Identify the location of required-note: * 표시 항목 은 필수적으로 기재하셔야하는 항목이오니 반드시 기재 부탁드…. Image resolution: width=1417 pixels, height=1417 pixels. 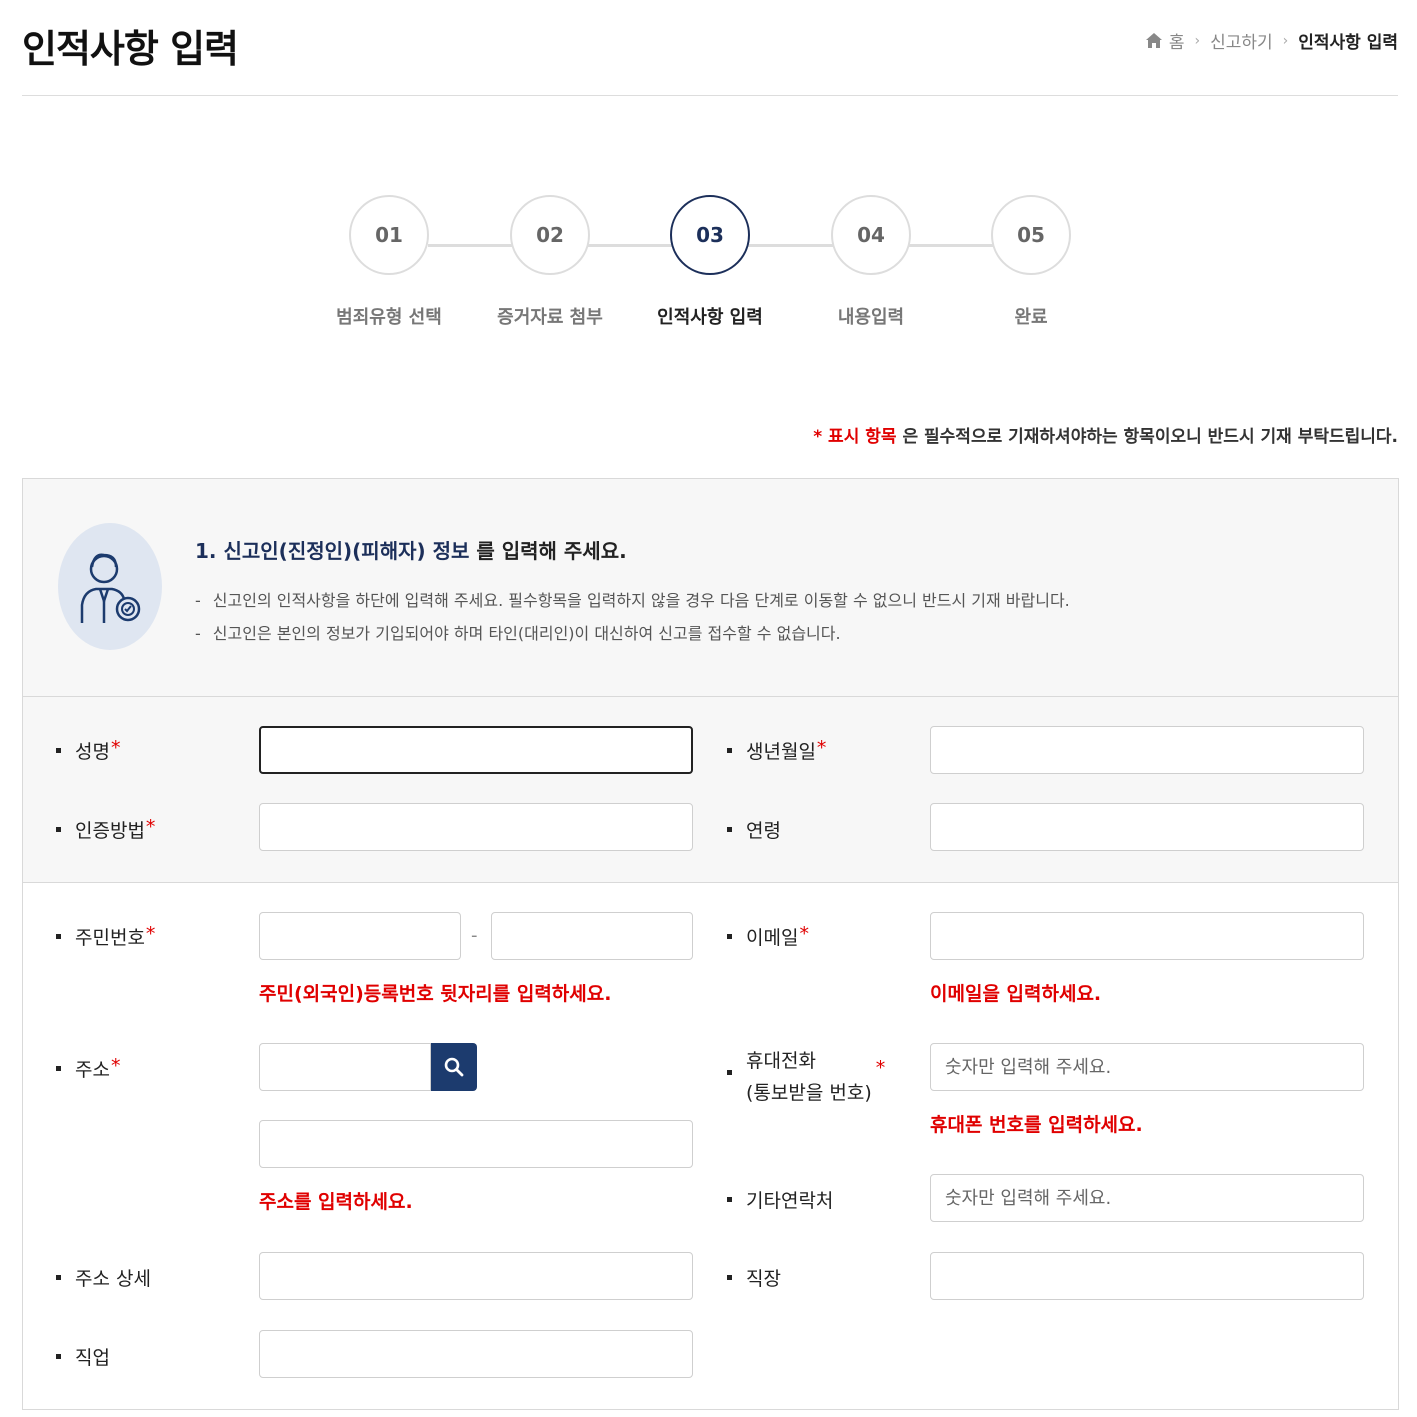
(1105, 434).